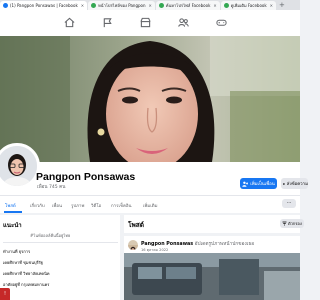  I want to click on browser-tab-facebook-profile: (1) Pangpon Ponsawas | Facebook ✕, so click(44, 5).